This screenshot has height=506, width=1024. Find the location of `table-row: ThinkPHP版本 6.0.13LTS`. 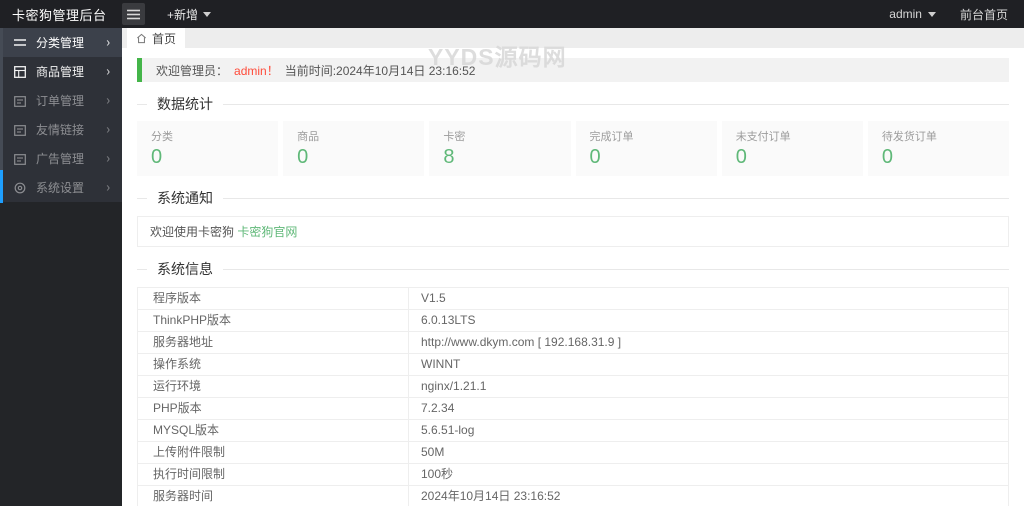

table-row: ThinkPHP版本 6.0.13LTS is located at coordinates (573, 320).